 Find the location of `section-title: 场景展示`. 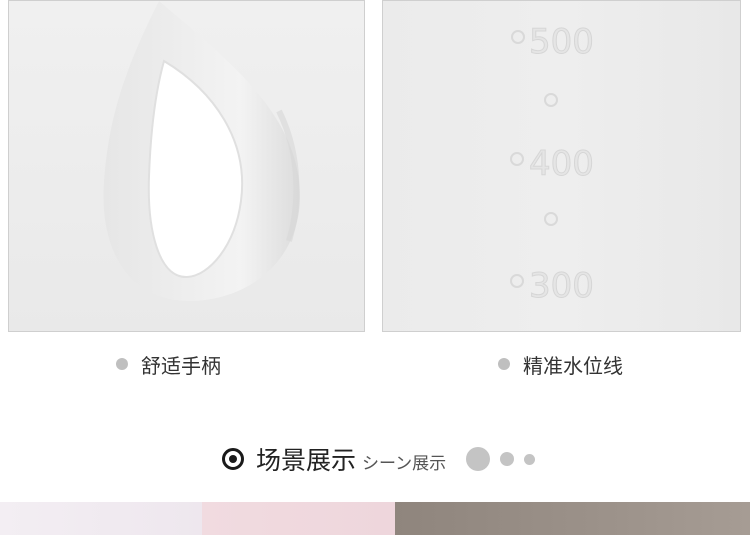

section-title: 场景展示 is located at coordinates (306, 460).